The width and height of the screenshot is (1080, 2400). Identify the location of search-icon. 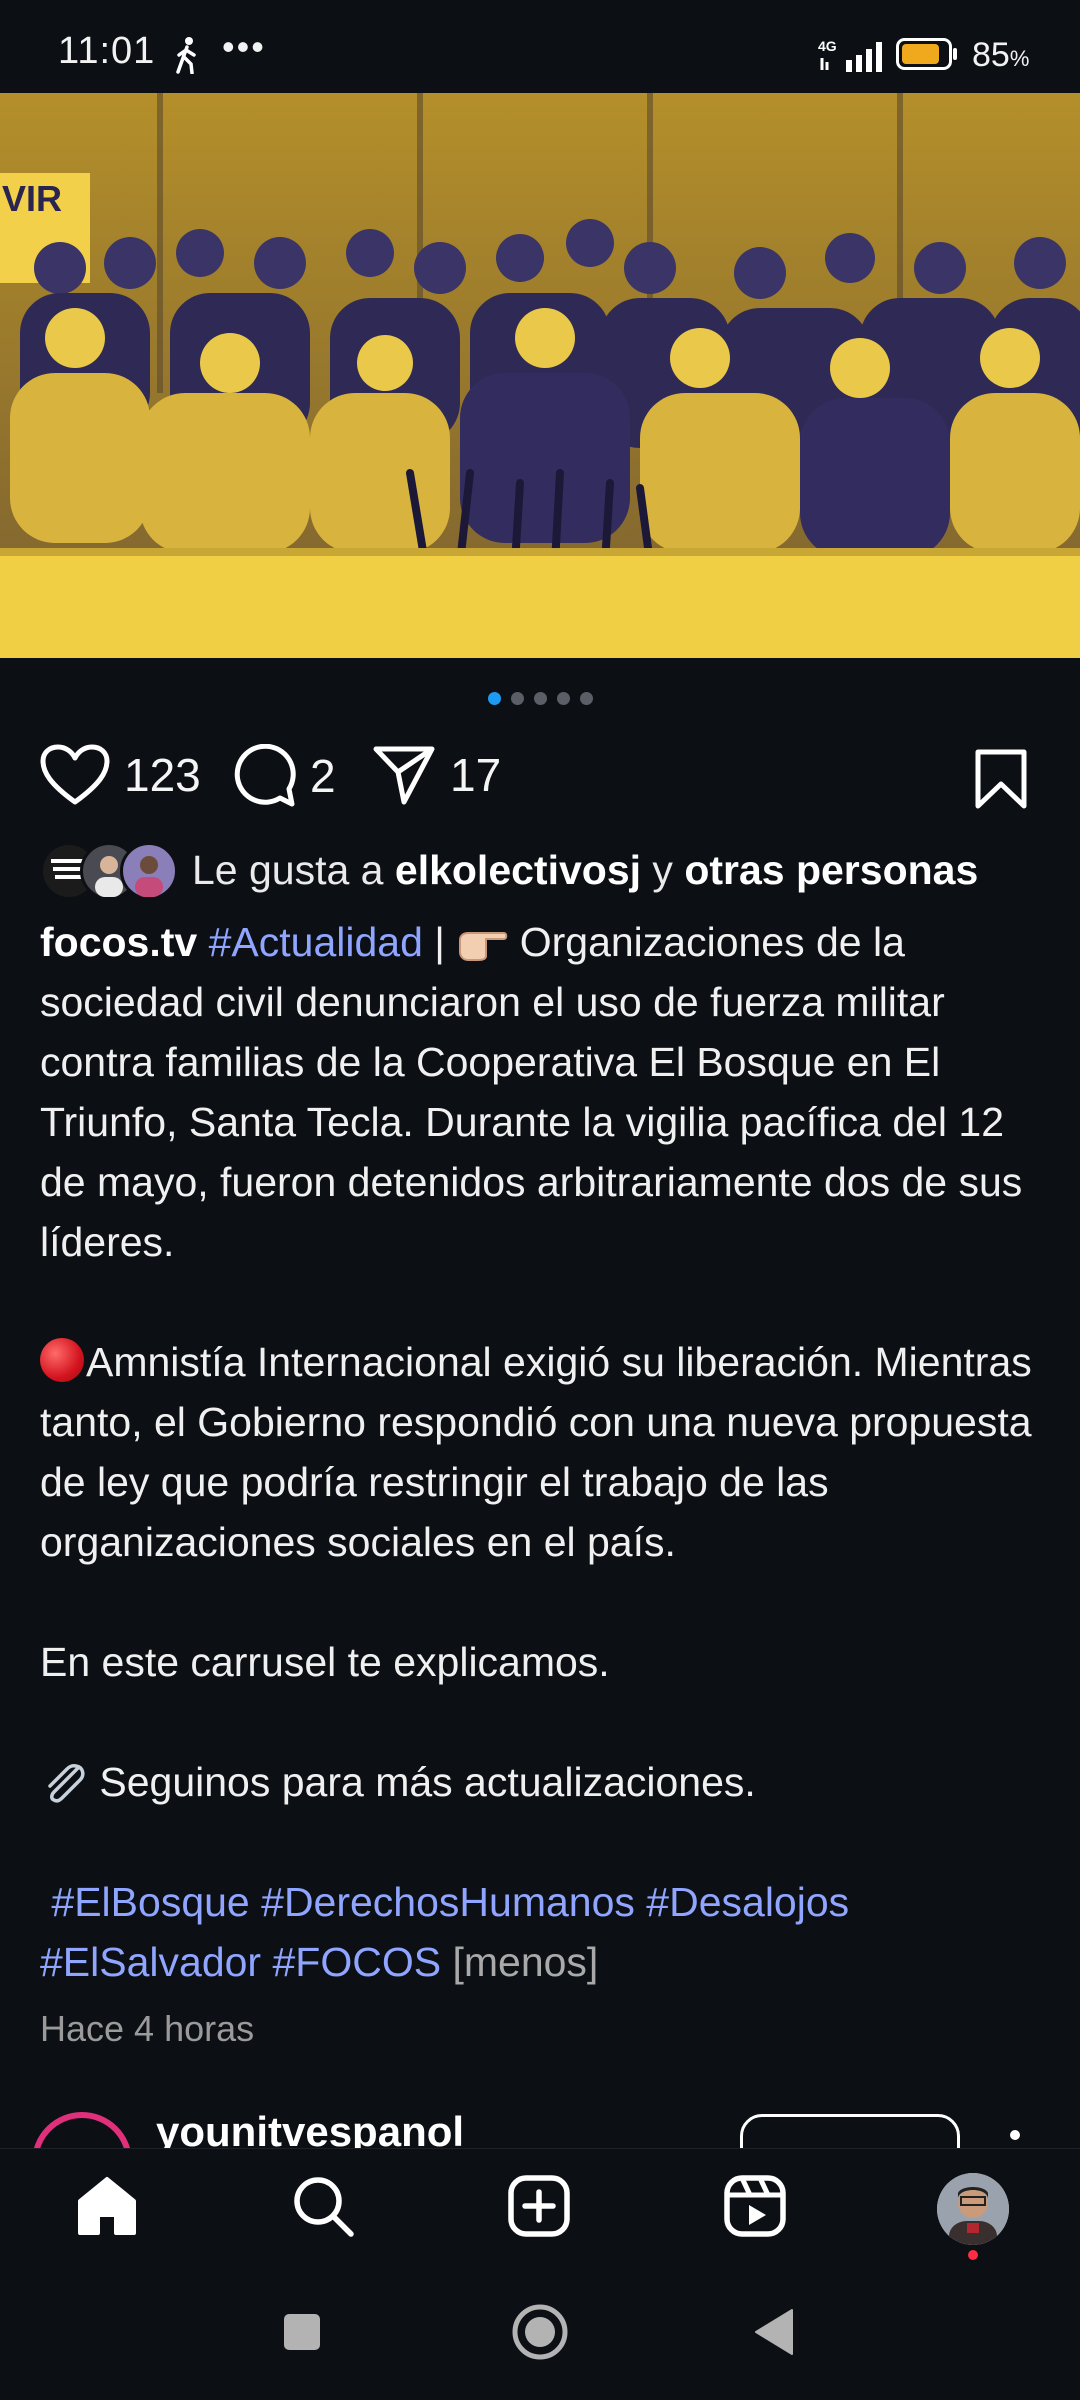
(323, 2206).